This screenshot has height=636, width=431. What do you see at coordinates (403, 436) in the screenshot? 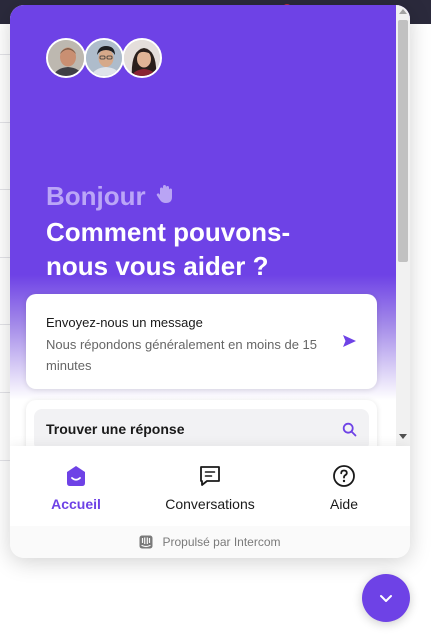
I see `scroll-down-arrow-icon` at bounding box center [403, 436].